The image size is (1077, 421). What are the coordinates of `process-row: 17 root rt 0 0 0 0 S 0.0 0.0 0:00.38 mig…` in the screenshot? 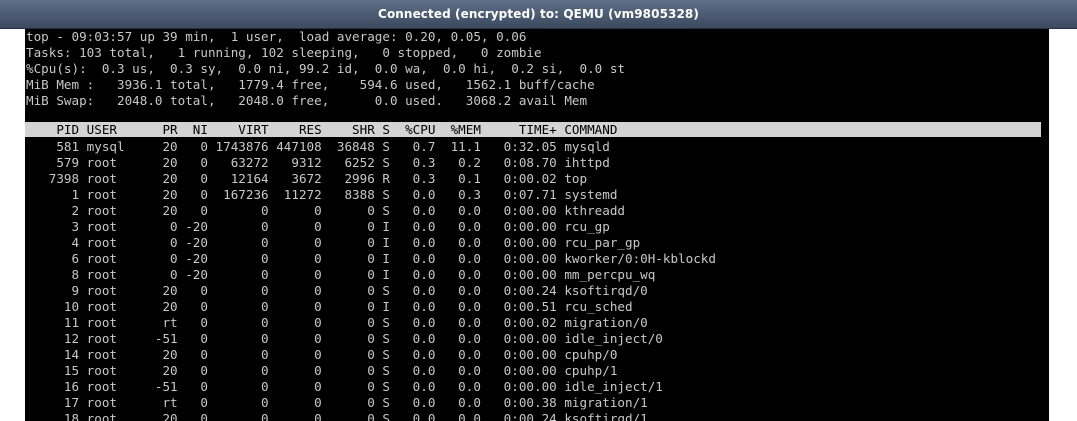 It's located at (337, 402).